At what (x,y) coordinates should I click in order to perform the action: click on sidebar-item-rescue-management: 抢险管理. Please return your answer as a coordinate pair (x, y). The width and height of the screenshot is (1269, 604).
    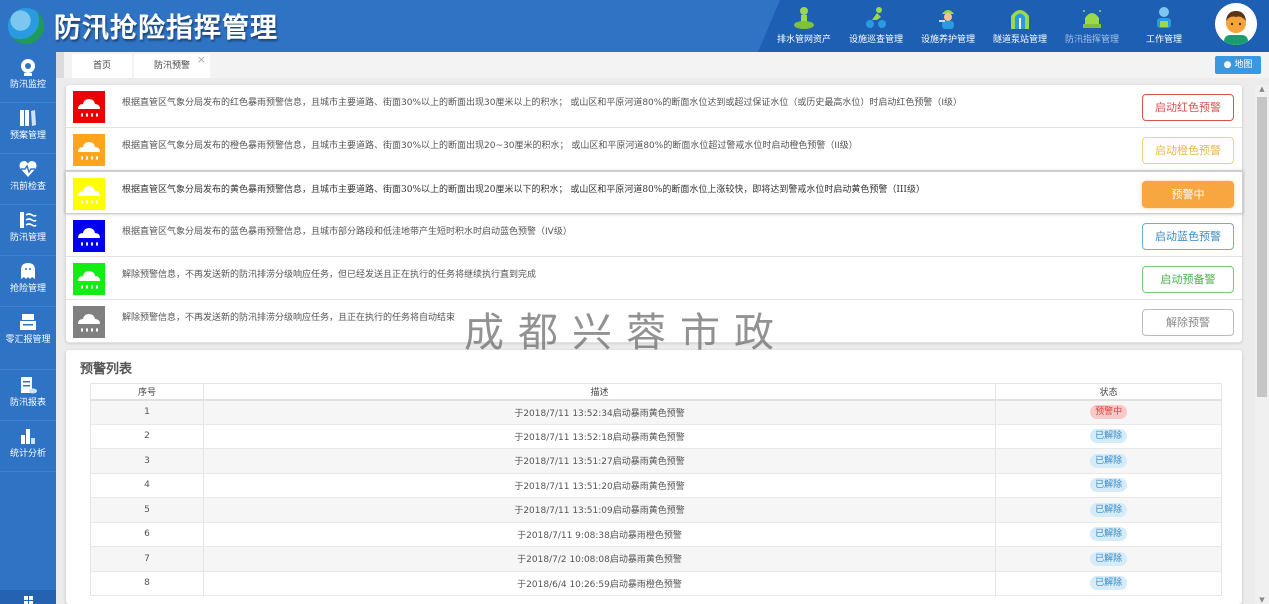
    Looking at the image, I should click on (28, 281).